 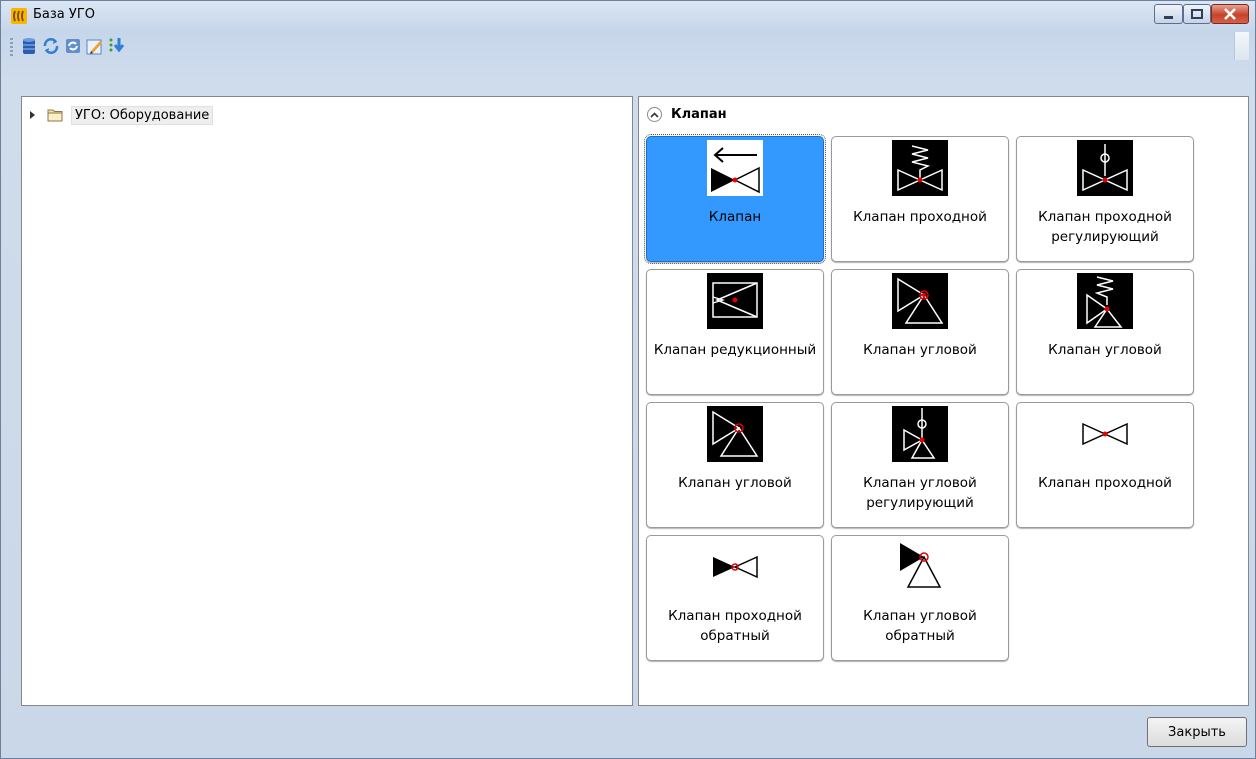 I want to click on minimize-button, so click(x=1168, y=14).